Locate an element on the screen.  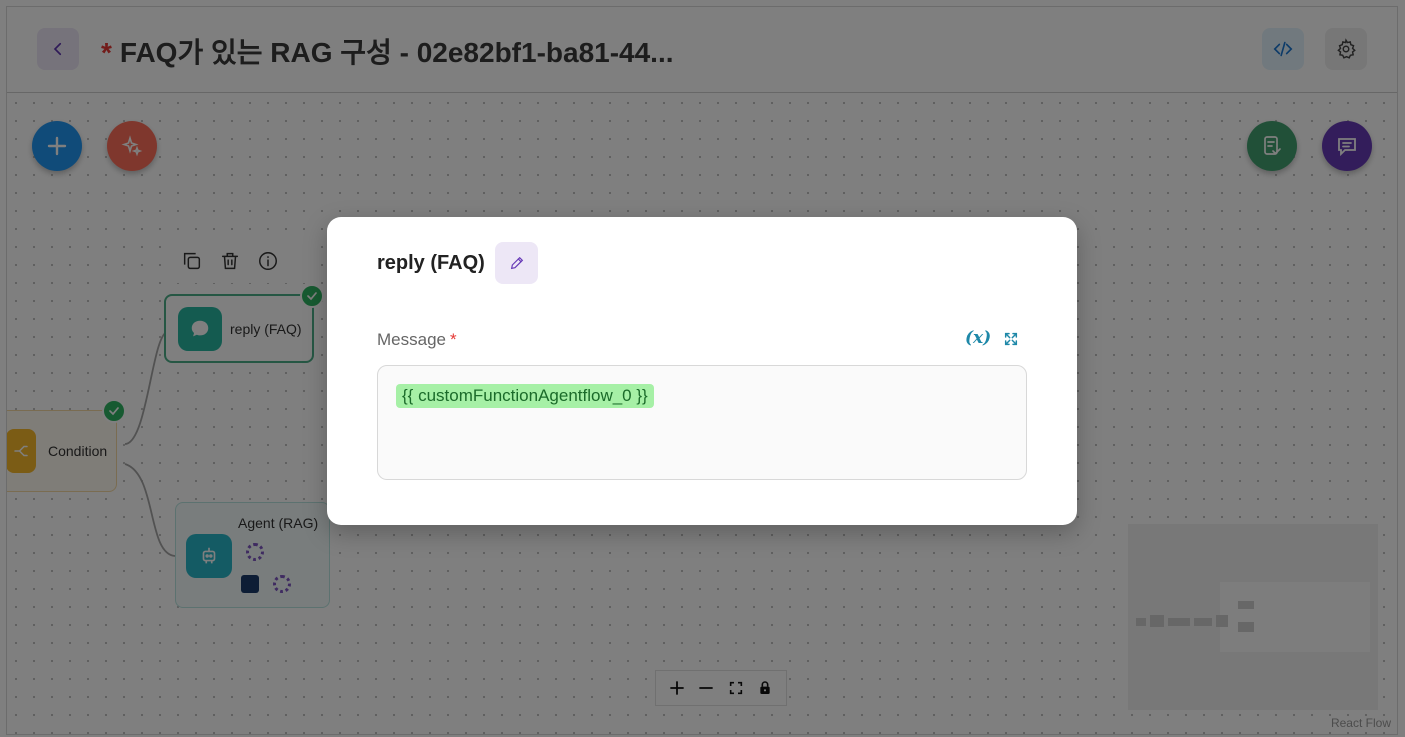
edit-name-button is located at coordinates (516, 263).